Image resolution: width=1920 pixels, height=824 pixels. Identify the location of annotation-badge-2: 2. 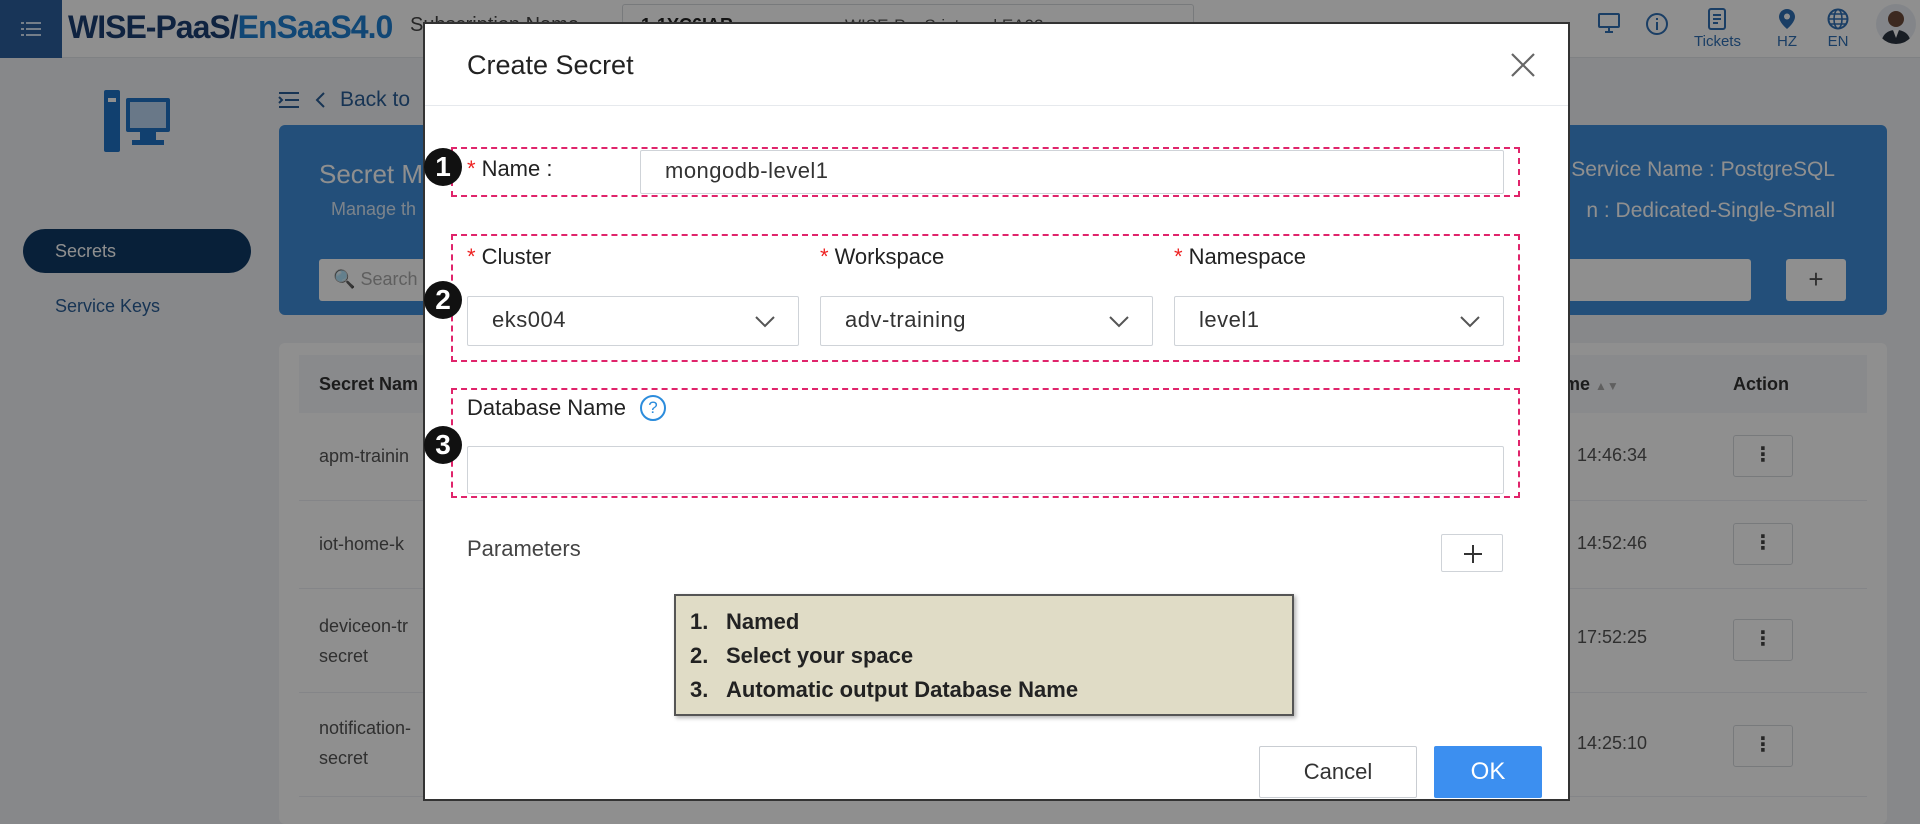
(443, 300).